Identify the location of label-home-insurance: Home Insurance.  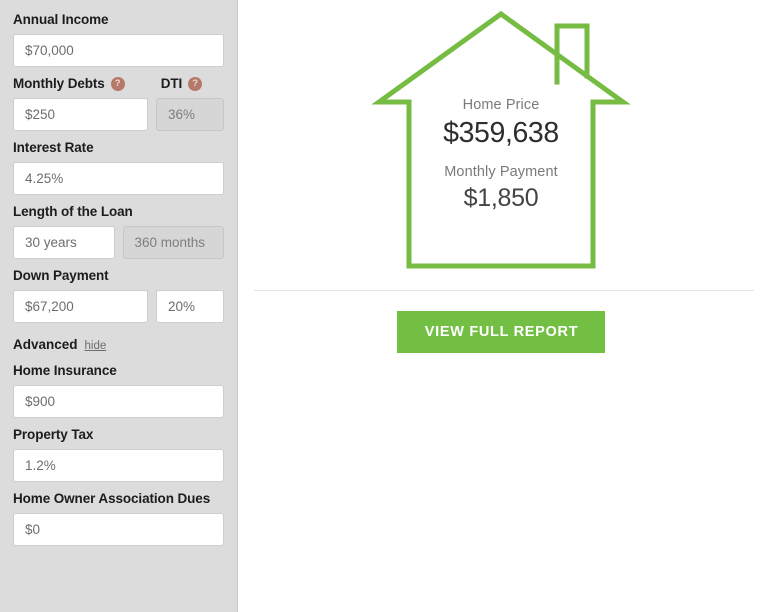
(65, 370).